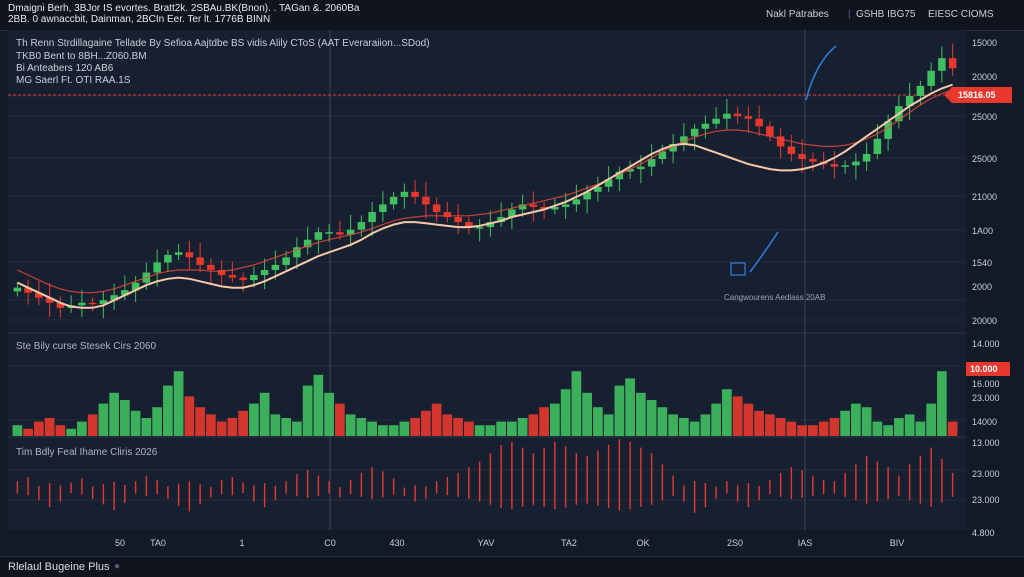 The height and width of the screenshot is (577, 1024). What do you see at coordinates (738, 269) in the screenshot?
I see `annotation-box-icon` at bounding box center [738, 269].